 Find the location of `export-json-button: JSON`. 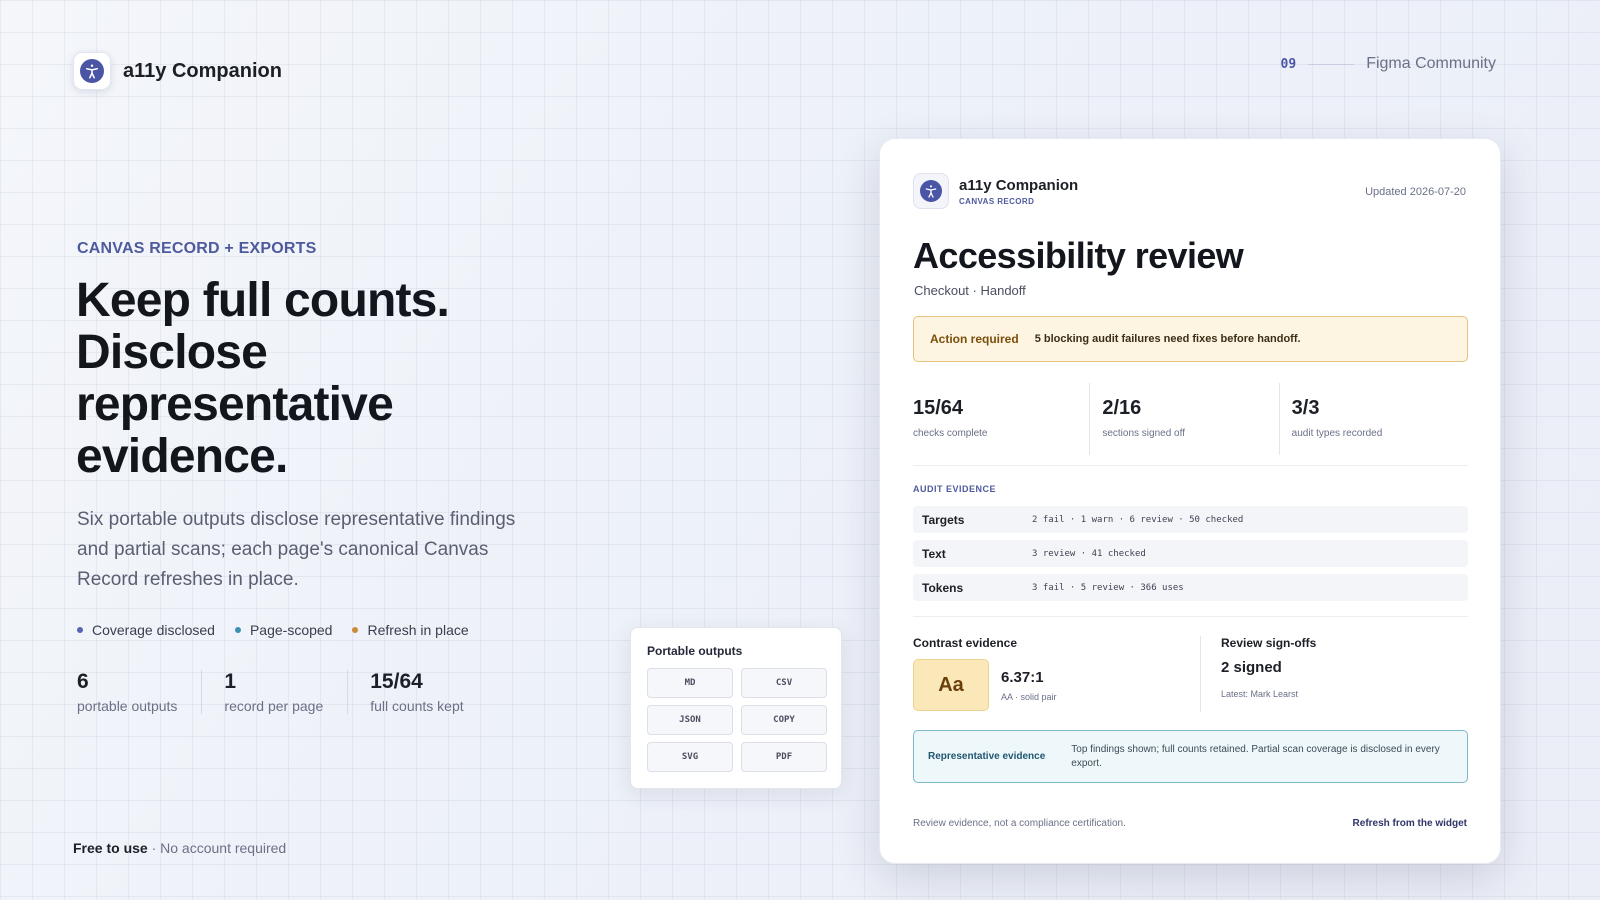

export-json-button: JSON is located at coordinates (690, 720).